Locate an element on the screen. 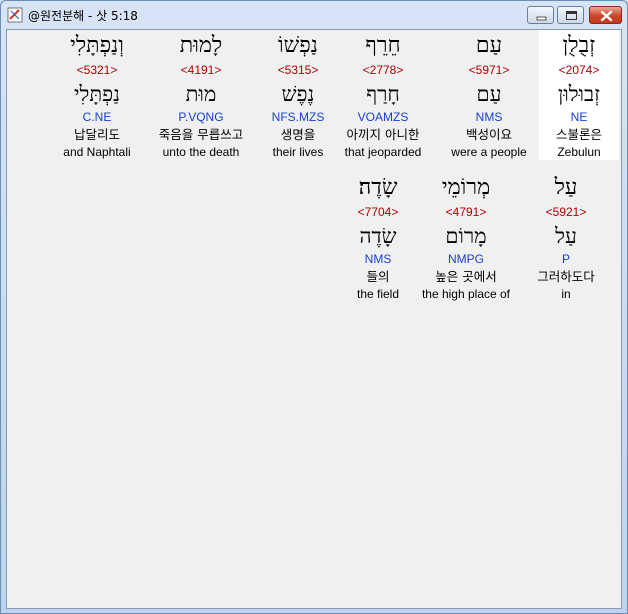 Image resolution: width=628 pixels, height=614 pixels. english-gloss: the high place of is located at coordinates (466, 294).